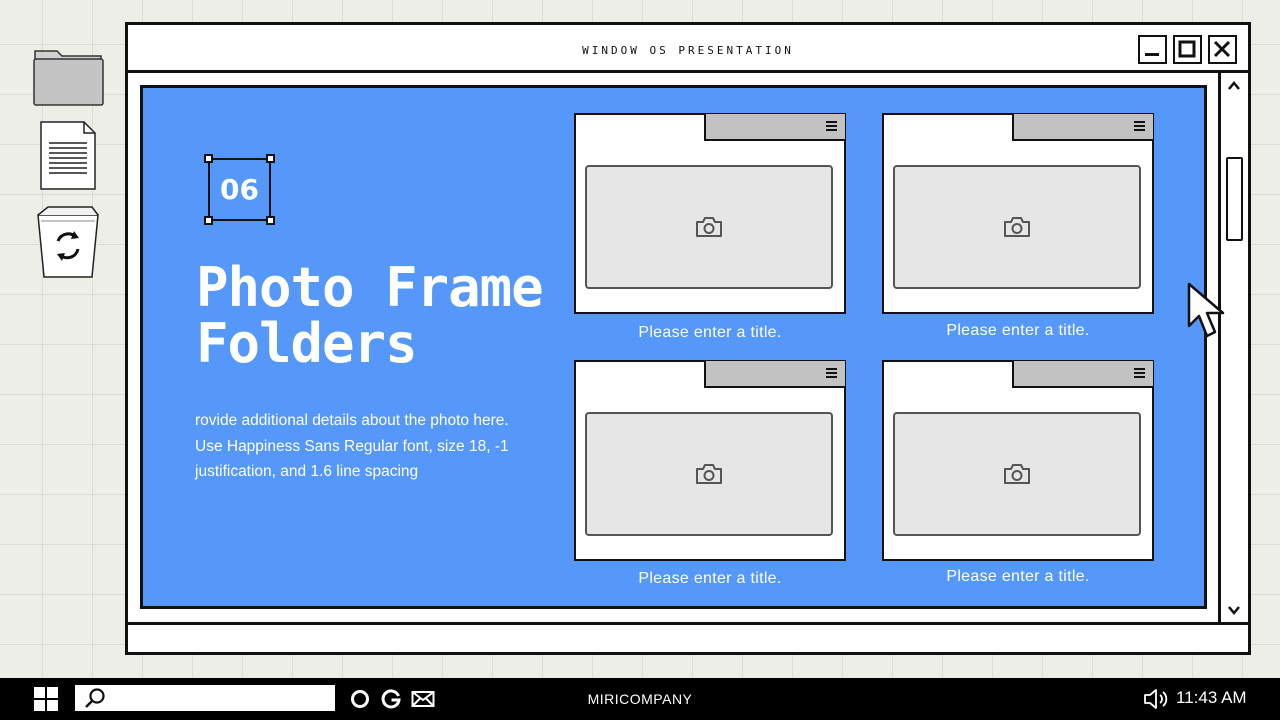 Image resolution: width=1280 pixels, height=720 pixels. I want to click on mouse-cursor-icon, so click(1206, 310).